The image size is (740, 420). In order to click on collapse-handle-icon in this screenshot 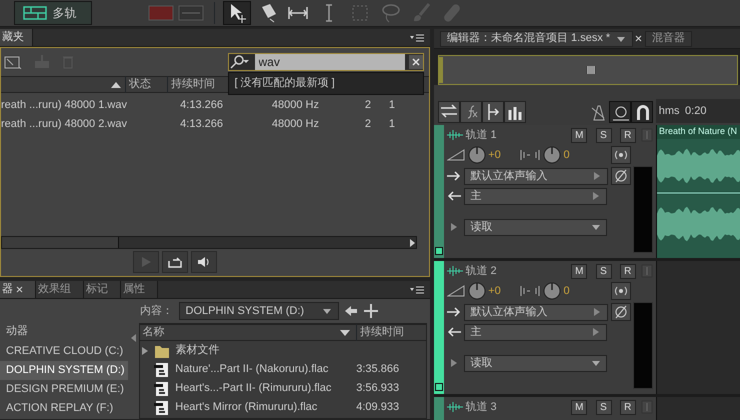, I will do `click(133, 338)`.